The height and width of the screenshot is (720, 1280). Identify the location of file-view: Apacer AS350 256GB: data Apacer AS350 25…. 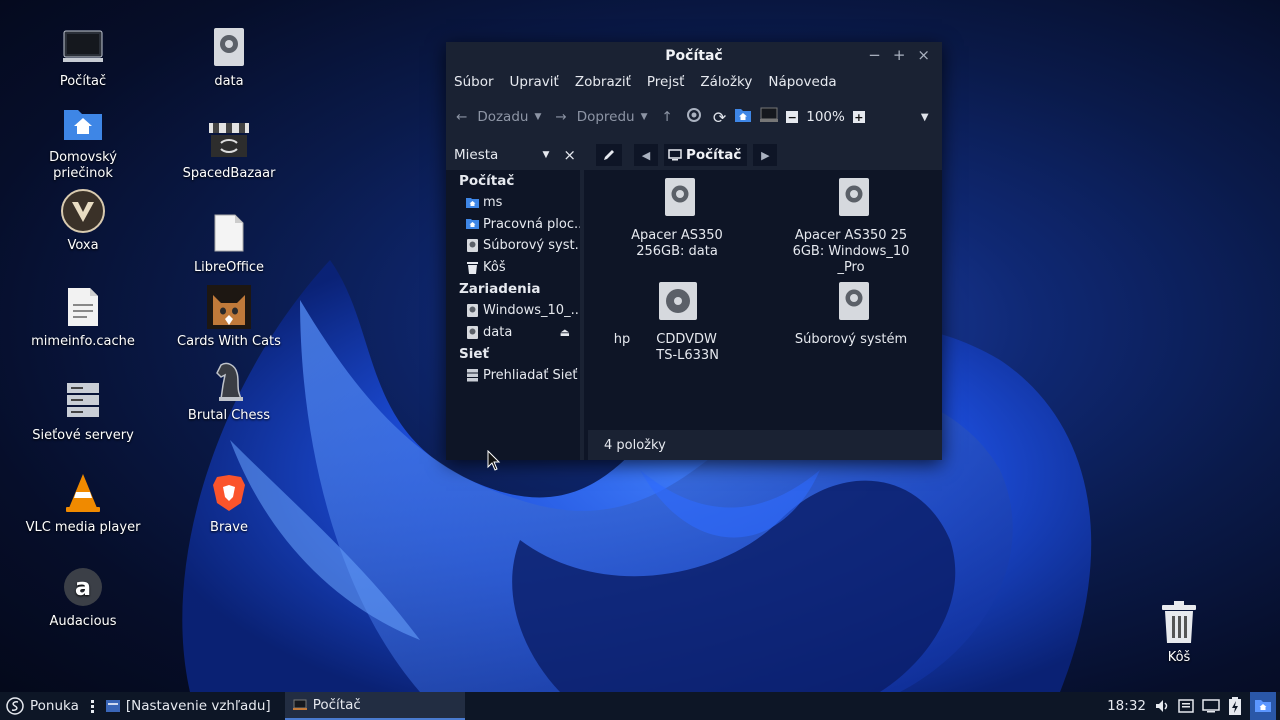
(763, 315).